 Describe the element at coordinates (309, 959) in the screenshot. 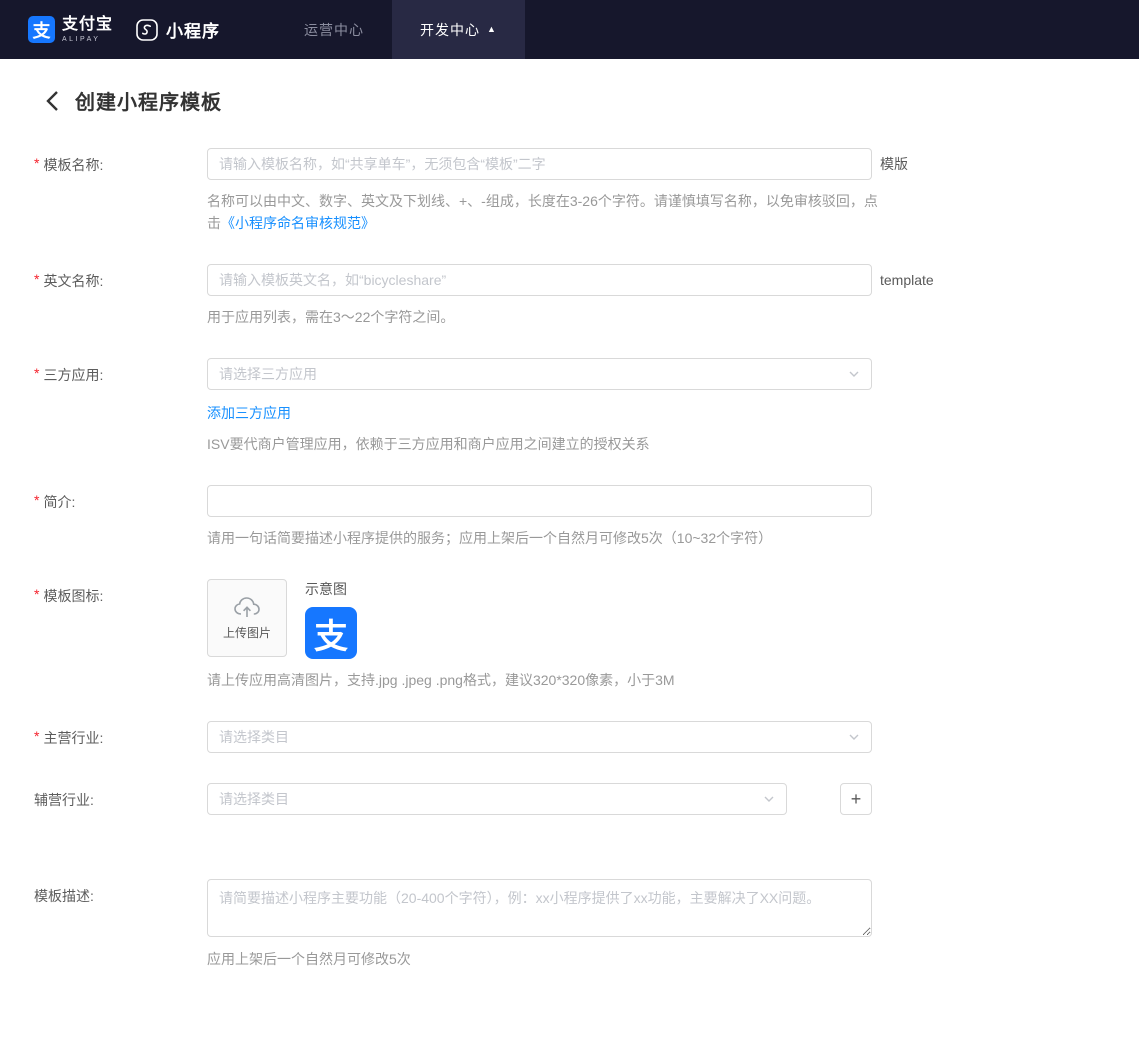

I see `template-desc-help: 应用上架后一个自然月可修改5次` at that location.